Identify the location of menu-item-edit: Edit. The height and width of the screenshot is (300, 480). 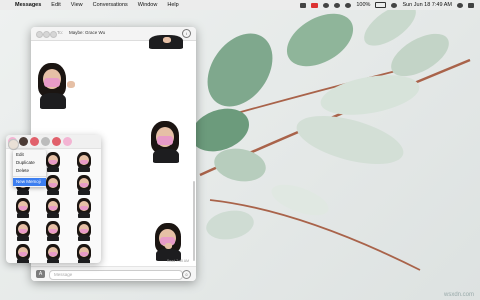
(29, 155).